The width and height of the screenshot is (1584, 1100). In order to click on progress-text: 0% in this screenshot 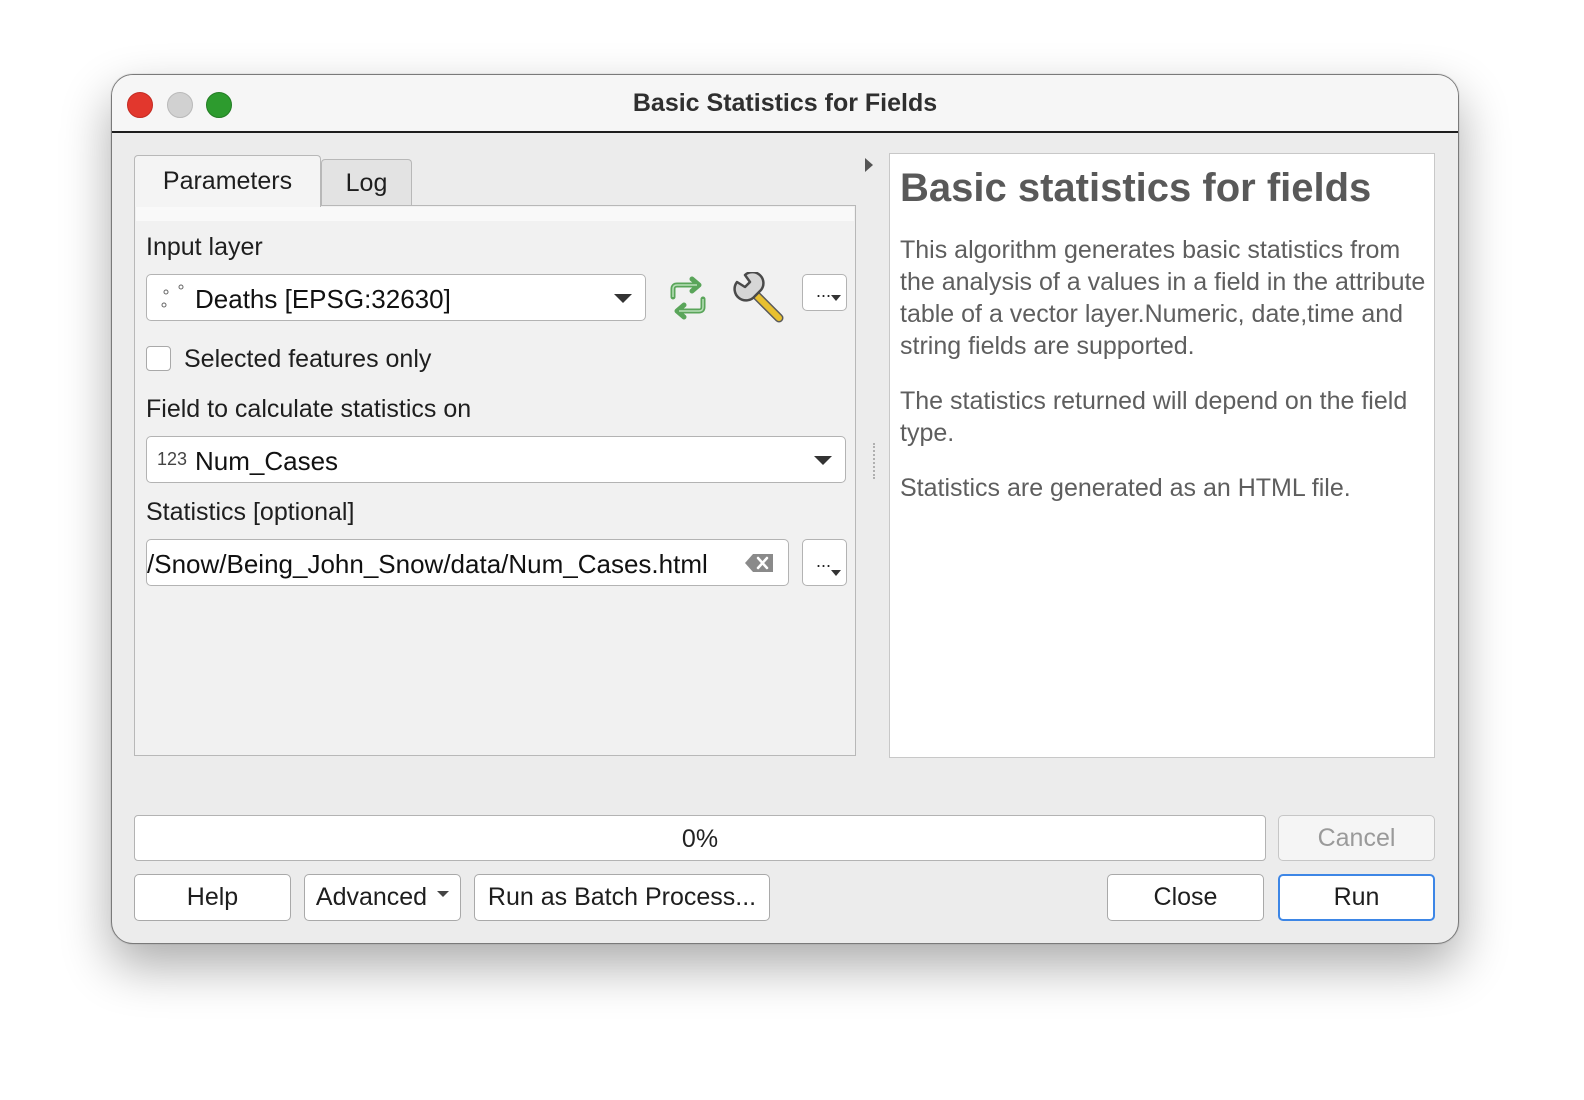, I will do `click(700, 839)`.